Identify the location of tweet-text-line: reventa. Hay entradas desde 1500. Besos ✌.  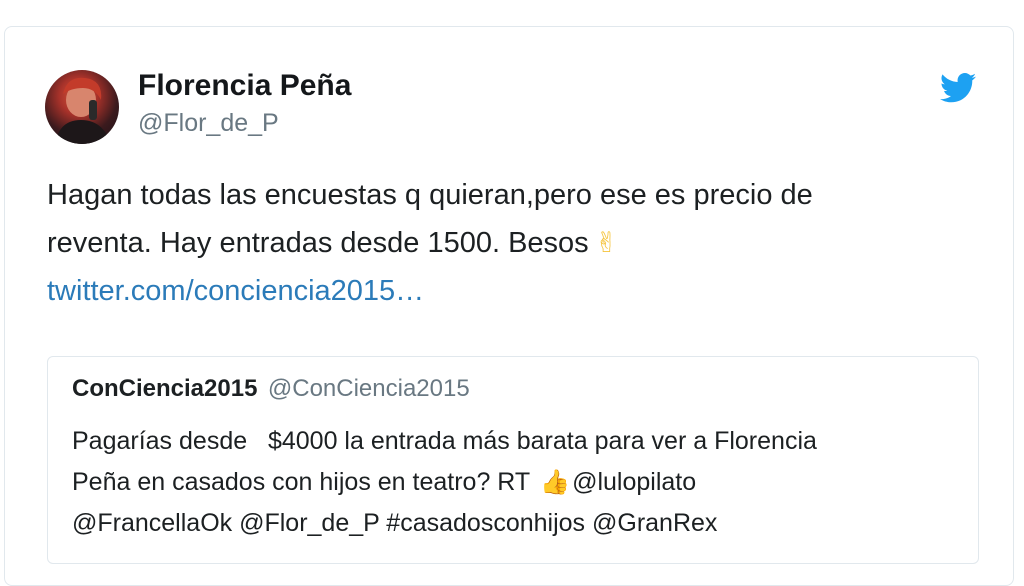
(497, 243).